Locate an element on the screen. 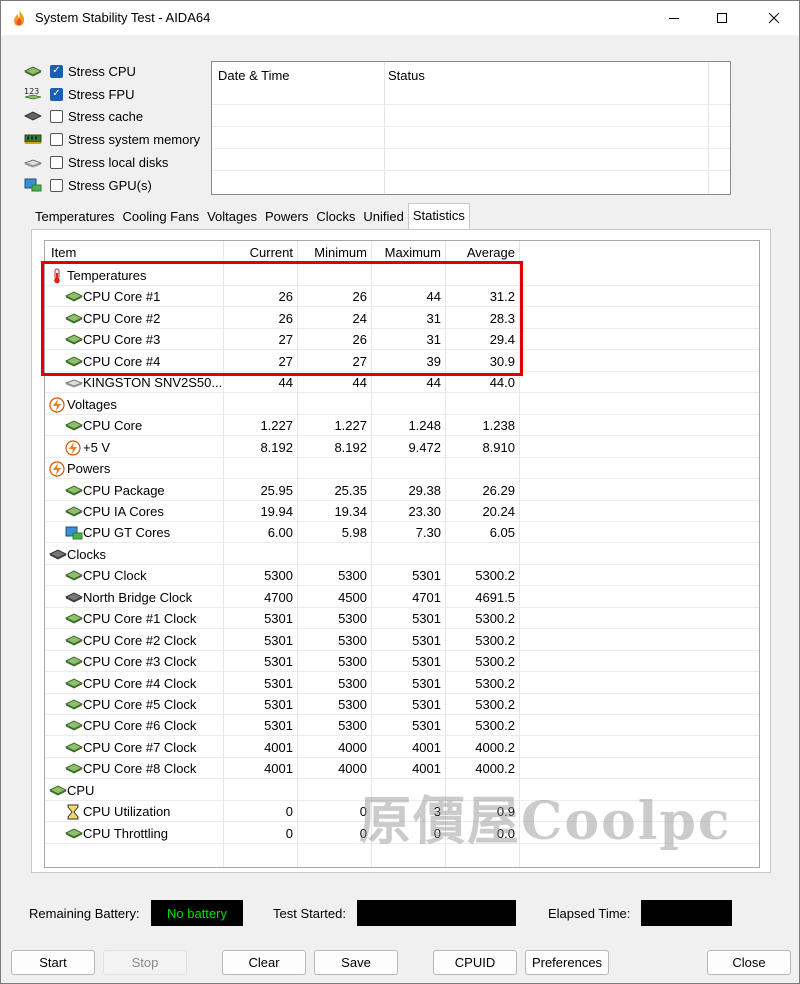 Image resolution: width=800 pixels, height=984 pixels. stop-button: Stop is located at coordinates (145, 962).